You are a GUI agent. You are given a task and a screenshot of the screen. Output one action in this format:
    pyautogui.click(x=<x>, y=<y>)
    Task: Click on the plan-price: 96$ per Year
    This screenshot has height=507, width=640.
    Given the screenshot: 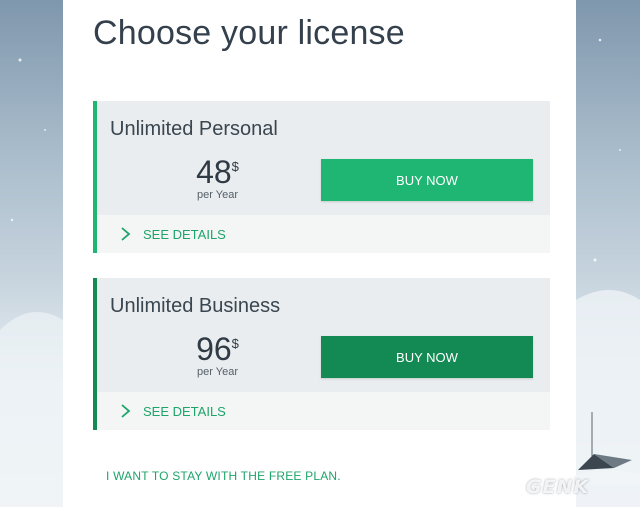 What is the action you would take?
    pyautogui.click(x=217, y=355)
    